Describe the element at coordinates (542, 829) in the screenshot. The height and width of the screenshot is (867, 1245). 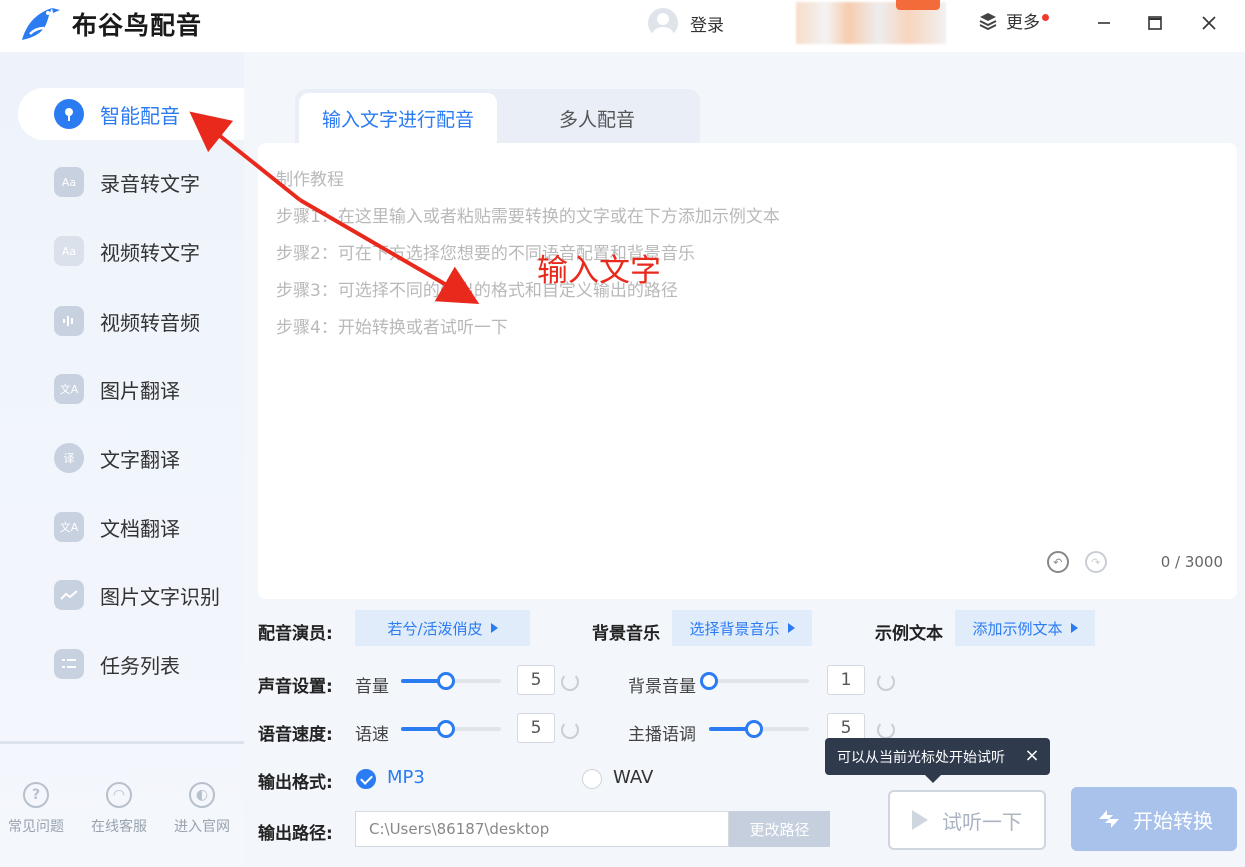
I see `output-path-input: C:\Users\86187\desktop` at that location.